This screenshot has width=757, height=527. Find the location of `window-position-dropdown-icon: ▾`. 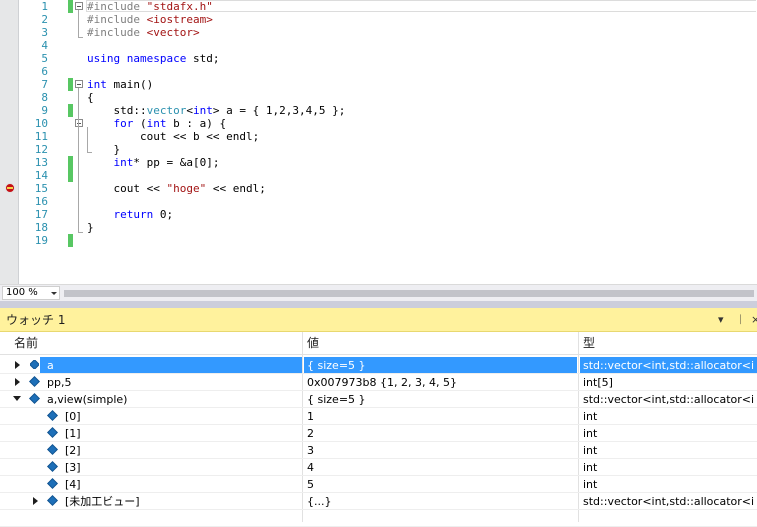

window-position-dropdown-icon: ▾ is located at coordinates (721, 320).